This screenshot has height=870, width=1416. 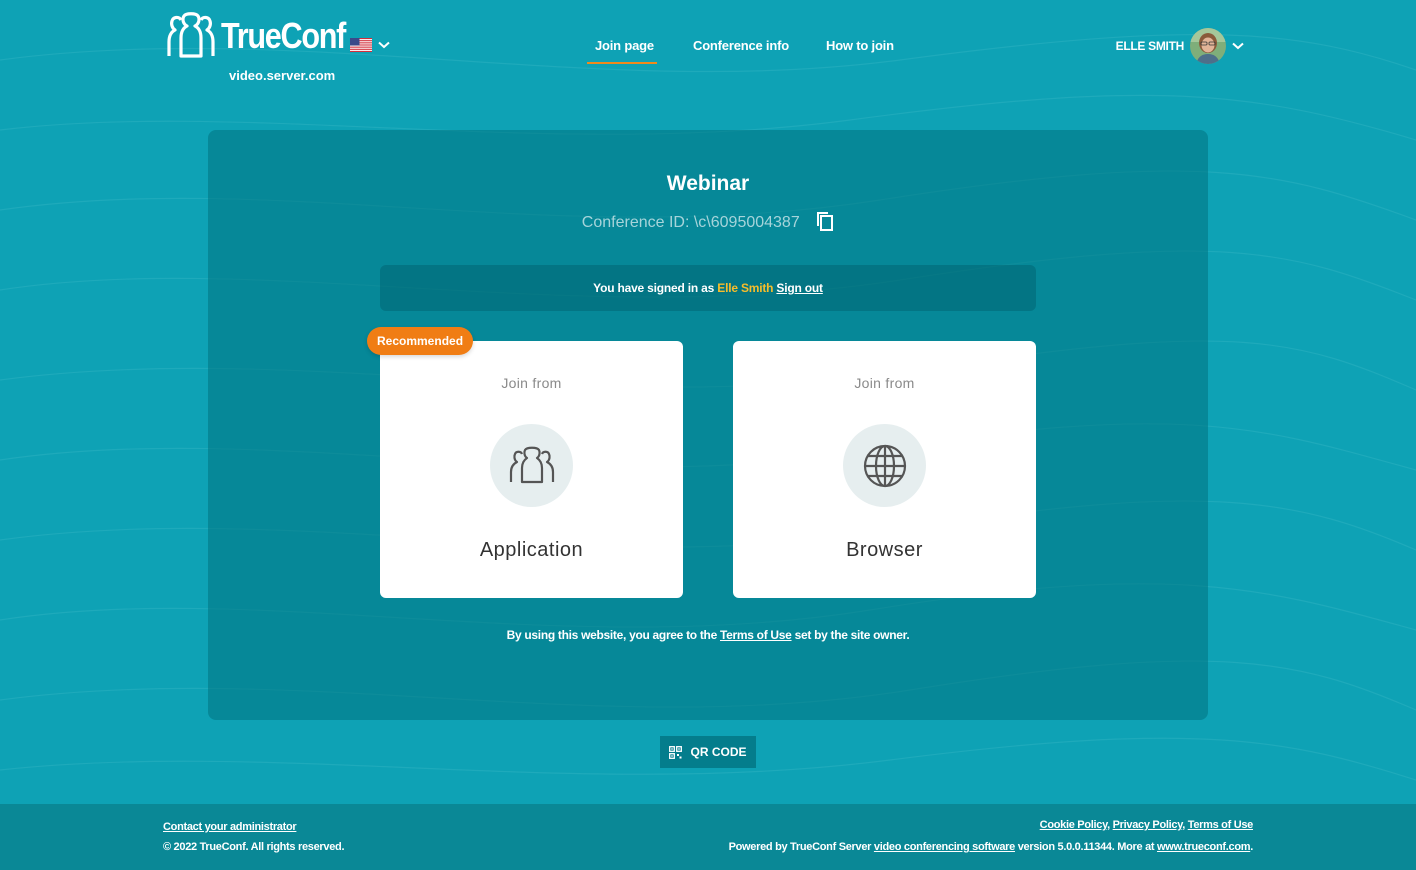 I want to click on language-selector, so click(x=370, y=45).